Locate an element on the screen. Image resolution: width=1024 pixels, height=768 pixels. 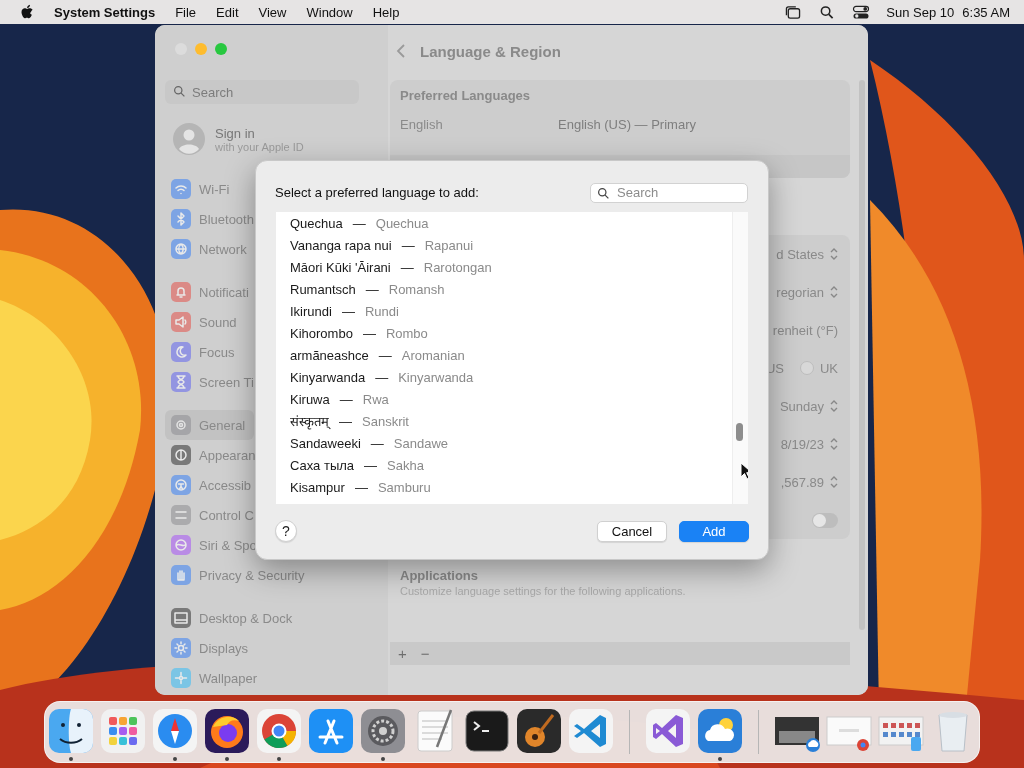
cloud-icon is located at coordinates (720, 731).